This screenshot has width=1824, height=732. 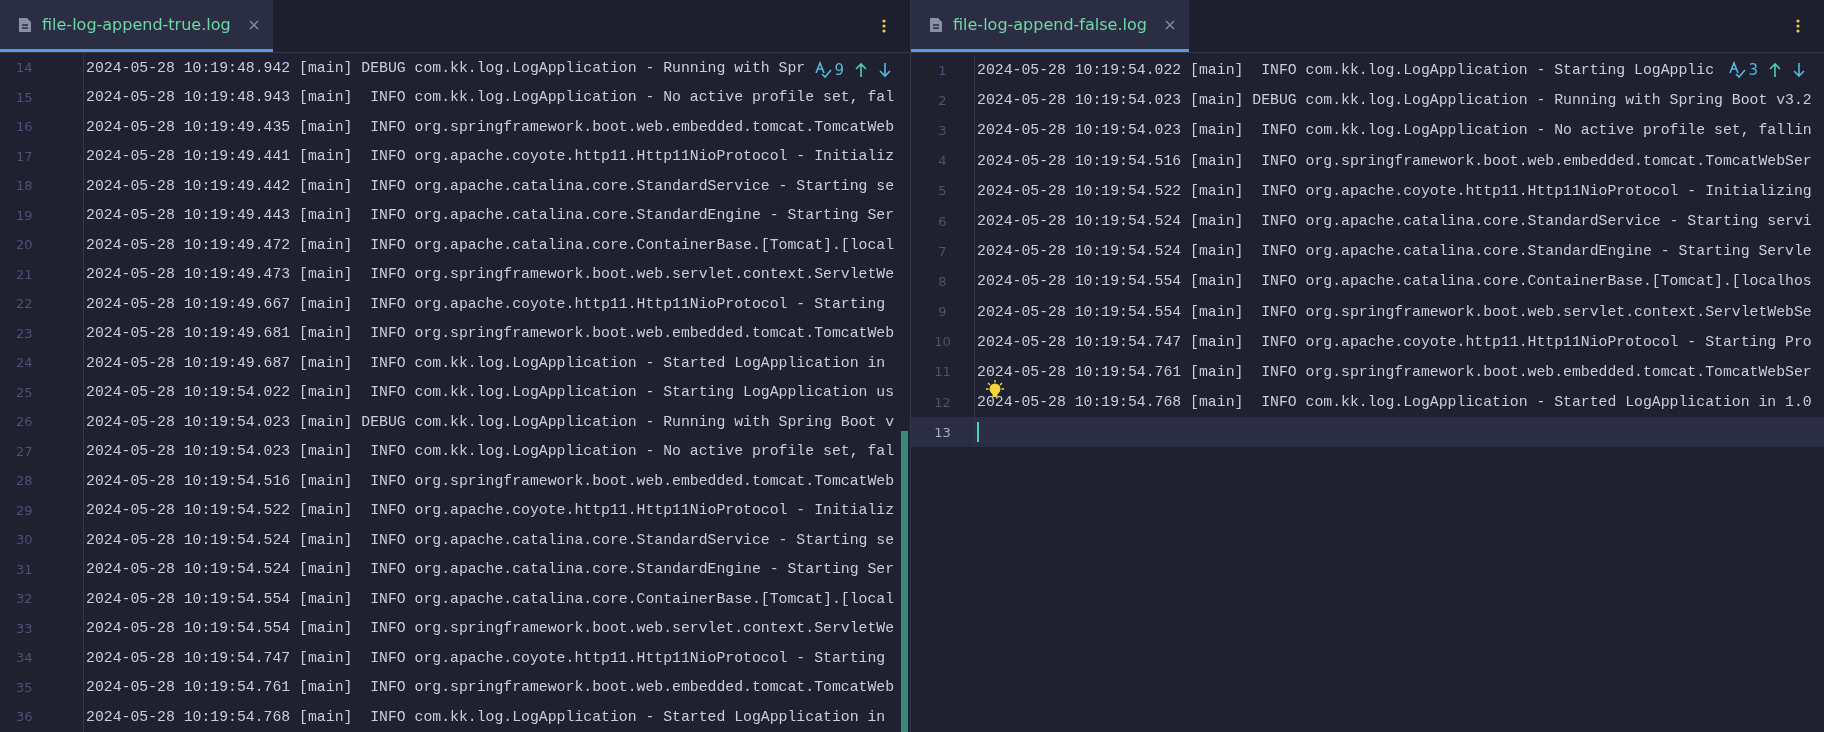 I want to click on log-line: 2024-05-28 10:19:54.022 [main] INFO com.kk.log.LogApplication - Starting LogApplication us, so click(x=490, y=392).